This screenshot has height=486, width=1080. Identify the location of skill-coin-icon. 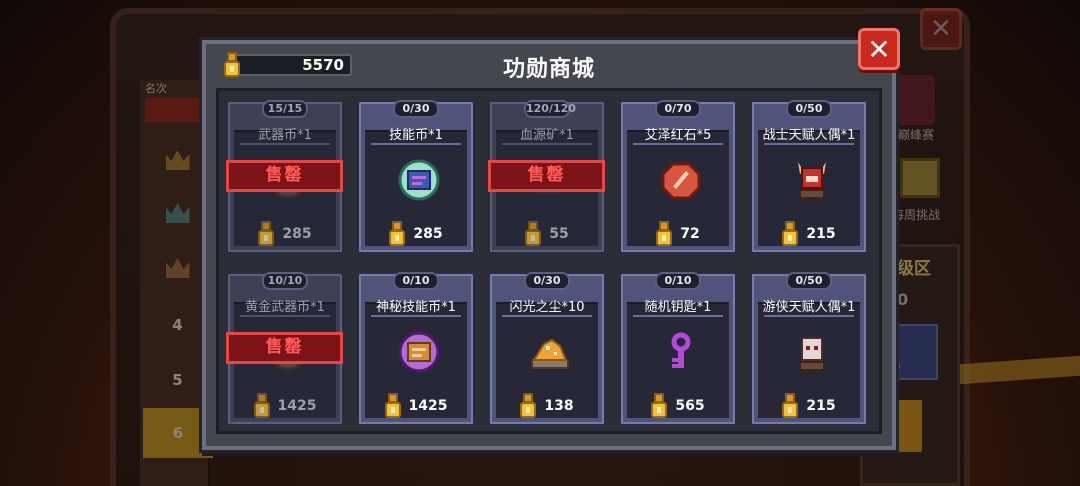
(419, 180).